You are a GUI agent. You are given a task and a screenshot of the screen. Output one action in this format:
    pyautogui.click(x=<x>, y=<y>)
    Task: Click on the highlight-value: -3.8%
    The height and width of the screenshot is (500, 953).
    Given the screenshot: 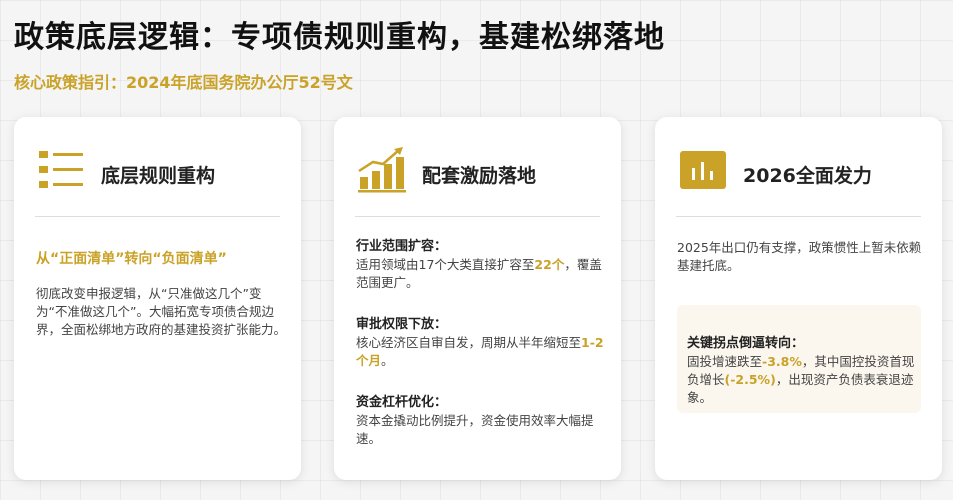 What is the action you would take?
    pyautogui.click(x=782, y=361)
    